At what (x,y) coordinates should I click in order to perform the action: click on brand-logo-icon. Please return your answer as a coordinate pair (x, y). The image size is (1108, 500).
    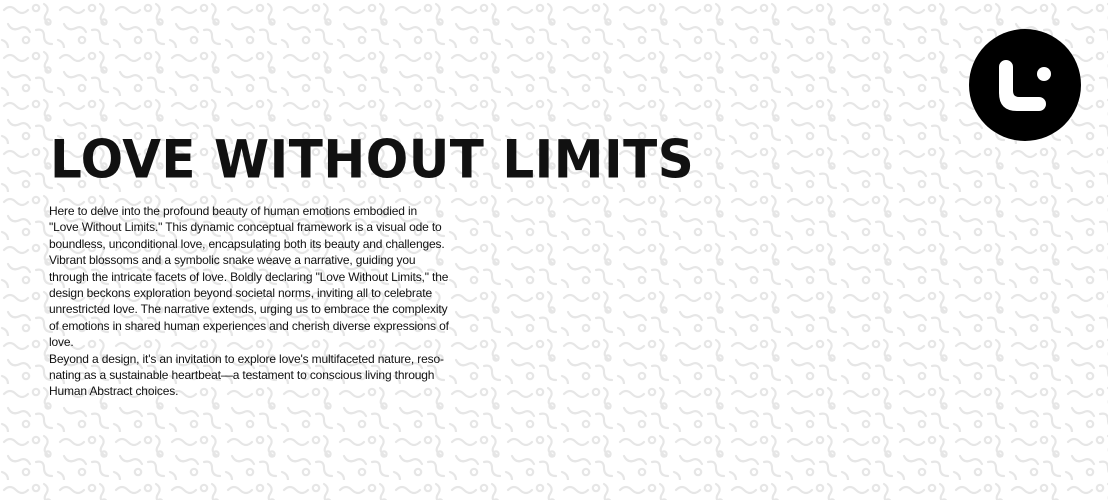
    Looking at the image, I should click on (1025, 85).